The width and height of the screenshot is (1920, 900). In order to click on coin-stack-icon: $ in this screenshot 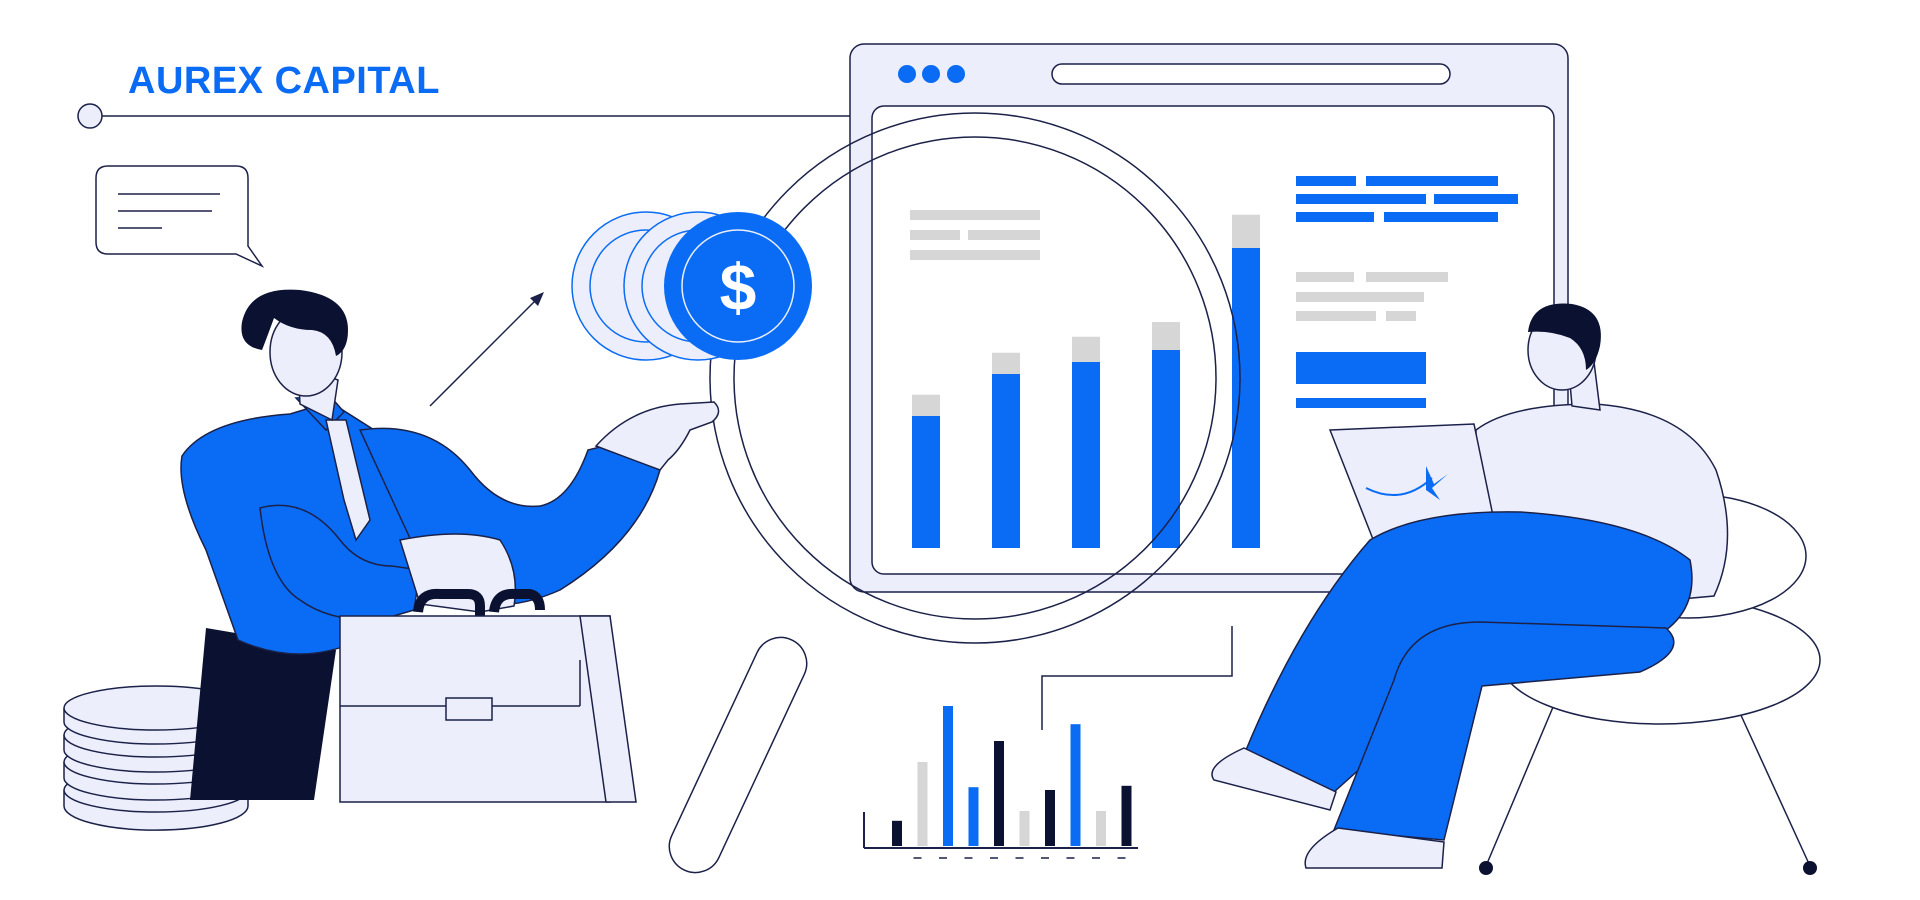, I will do `click(691, 286)`.